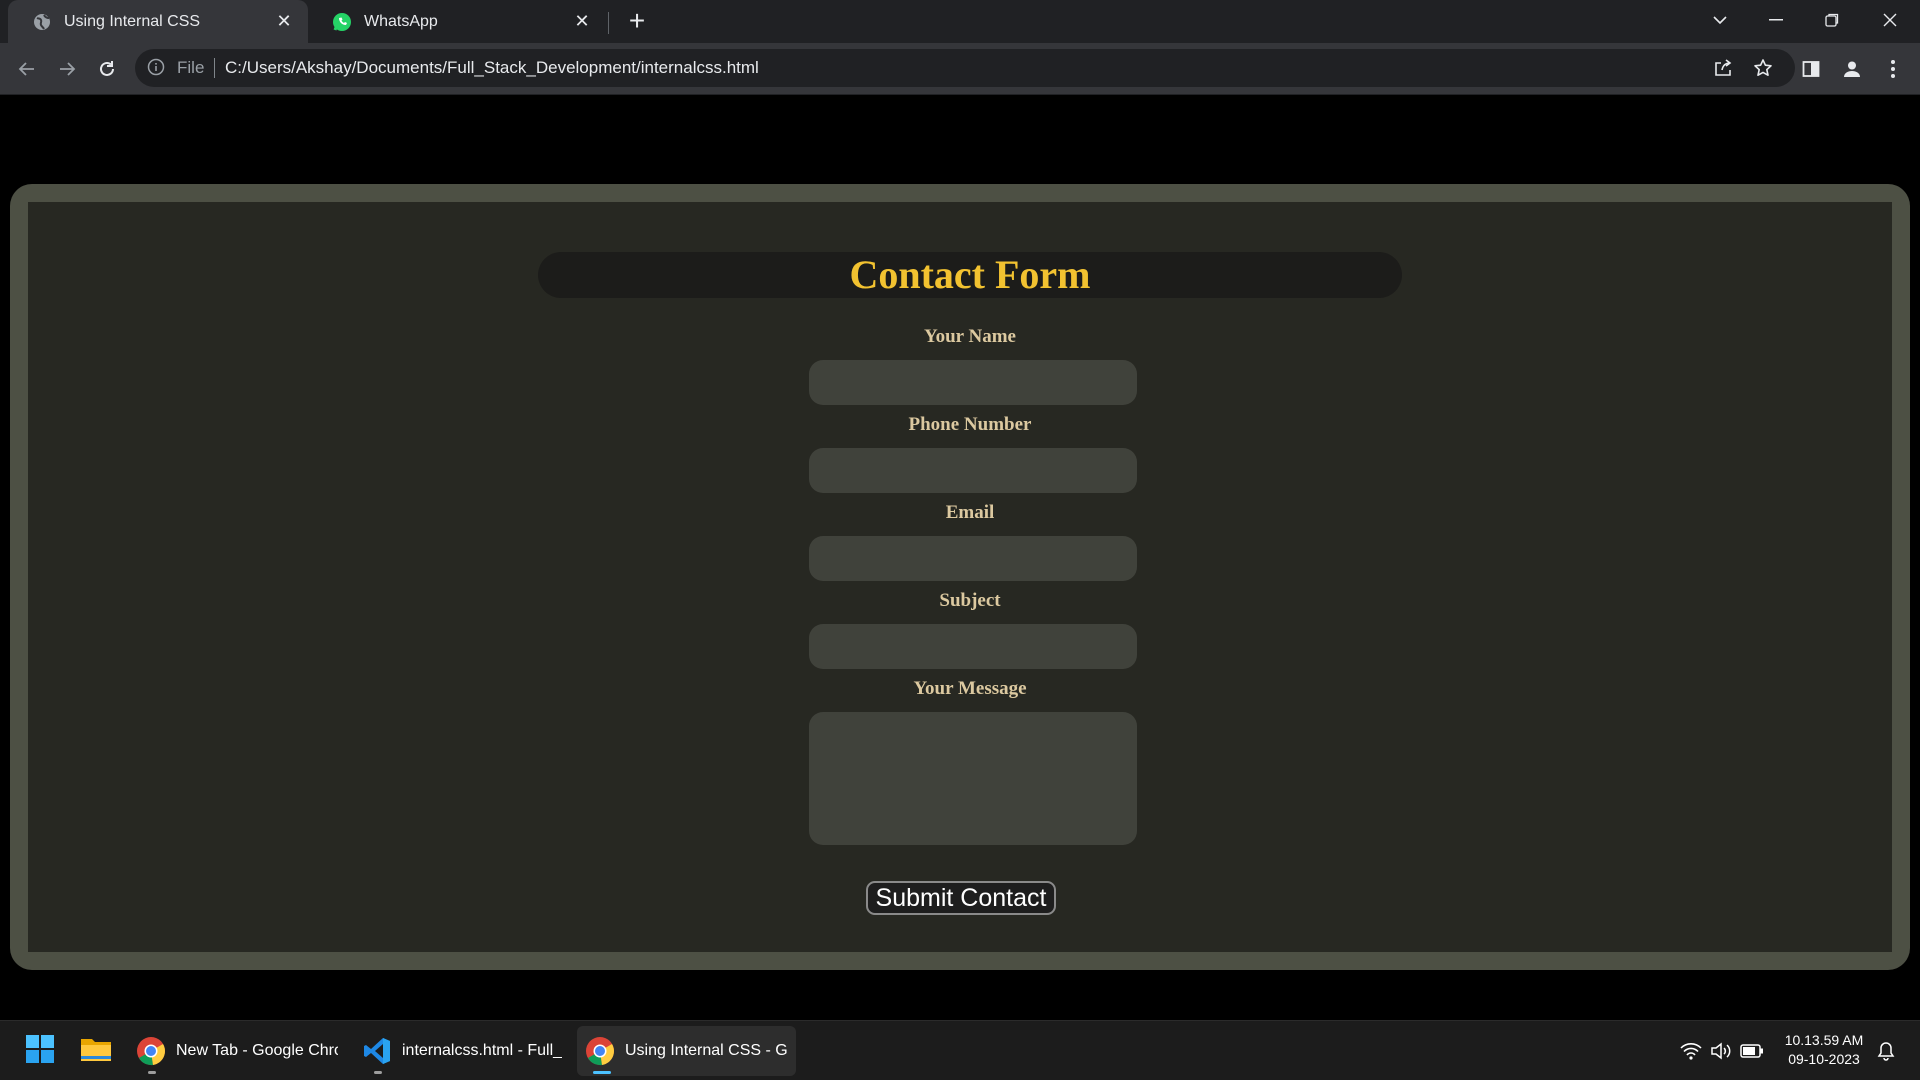 The height and width of the screenshot is (1080, 1920). What do you see at coordinates (107, 69) in the screenshot?
I see `reload-icon` at bounding box center [107, 69].